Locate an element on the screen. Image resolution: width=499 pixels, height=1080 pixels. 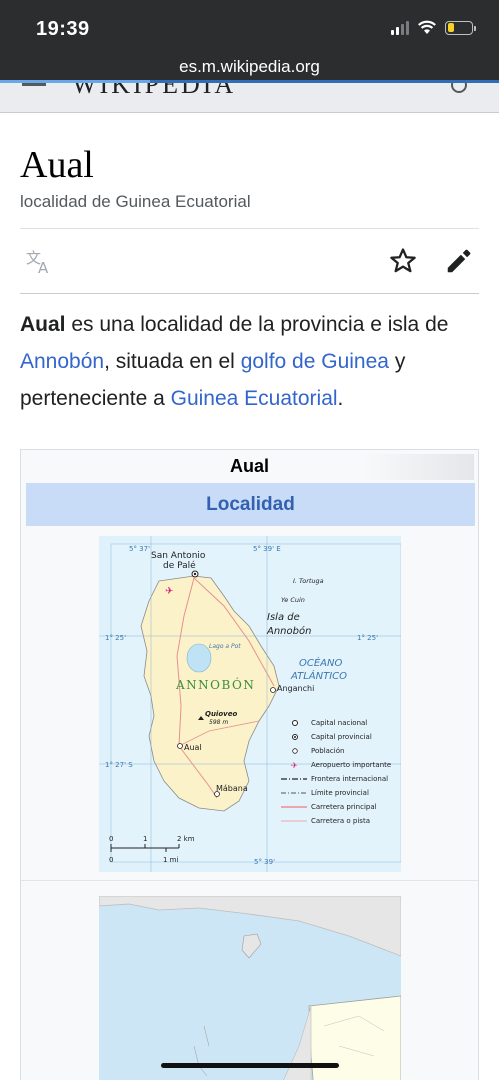
status-bar: 19:39 is located at coordinates (249, 28).